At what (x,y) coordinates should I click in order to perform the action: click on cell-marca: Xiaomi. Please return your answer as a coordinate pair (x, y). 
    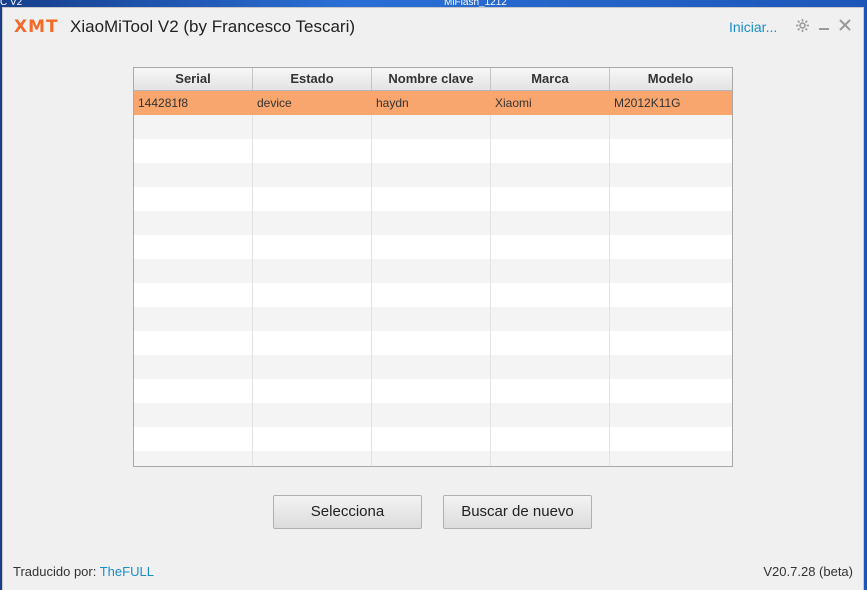
    Looking at the image, I should click on (550, 103).